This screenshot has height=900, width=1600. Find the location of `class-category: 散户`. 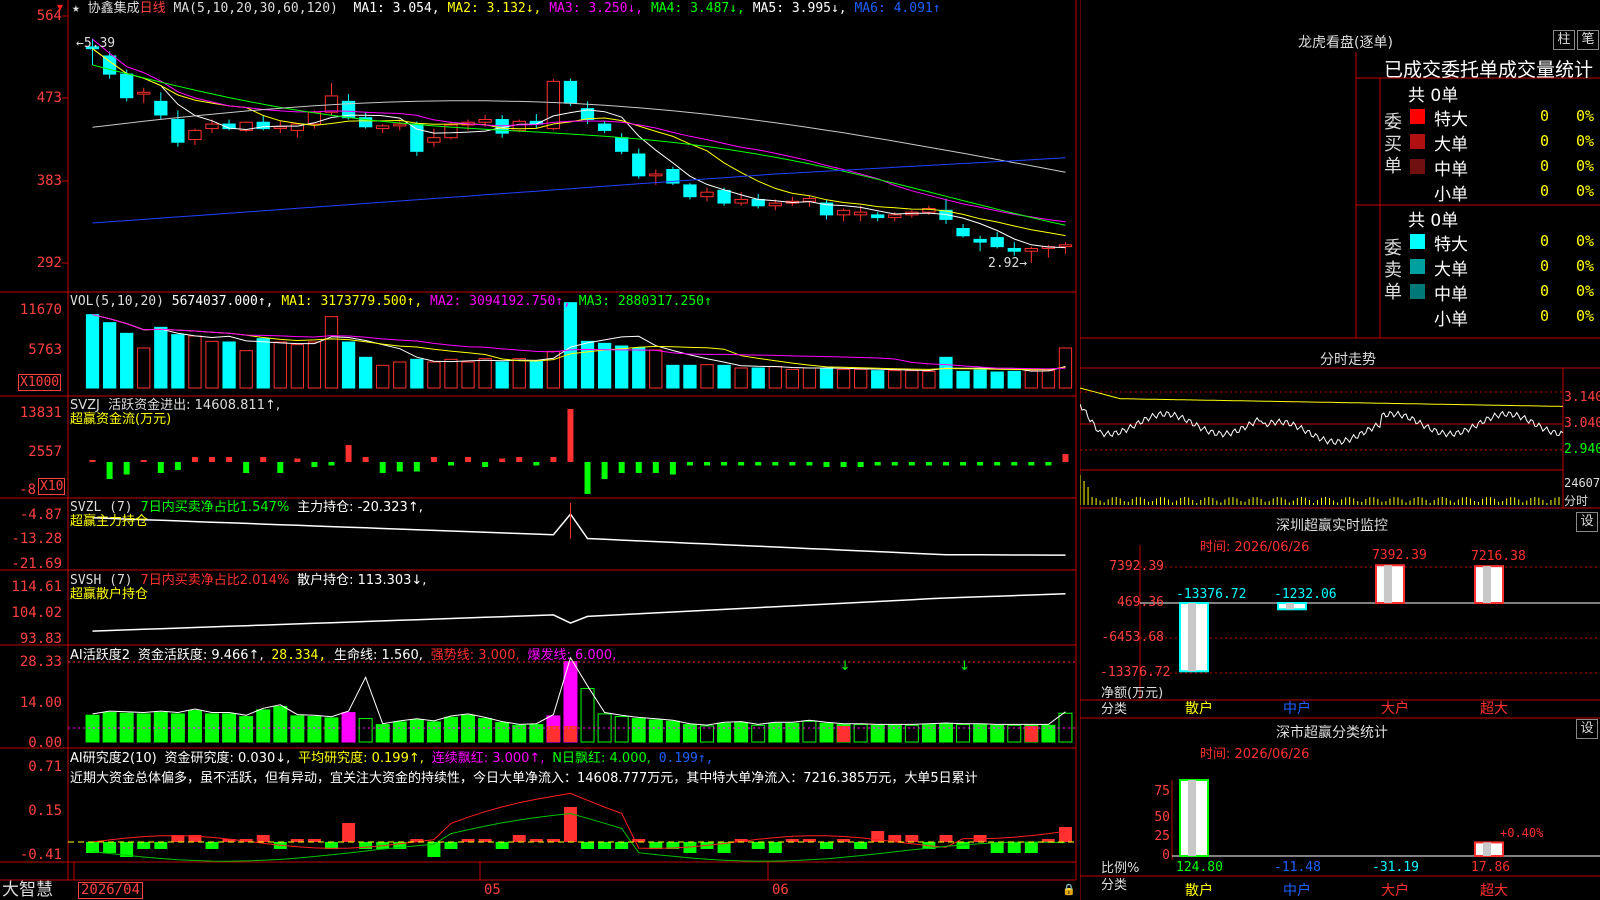

class-category: 散户 is located at coordinates (1199, 891).